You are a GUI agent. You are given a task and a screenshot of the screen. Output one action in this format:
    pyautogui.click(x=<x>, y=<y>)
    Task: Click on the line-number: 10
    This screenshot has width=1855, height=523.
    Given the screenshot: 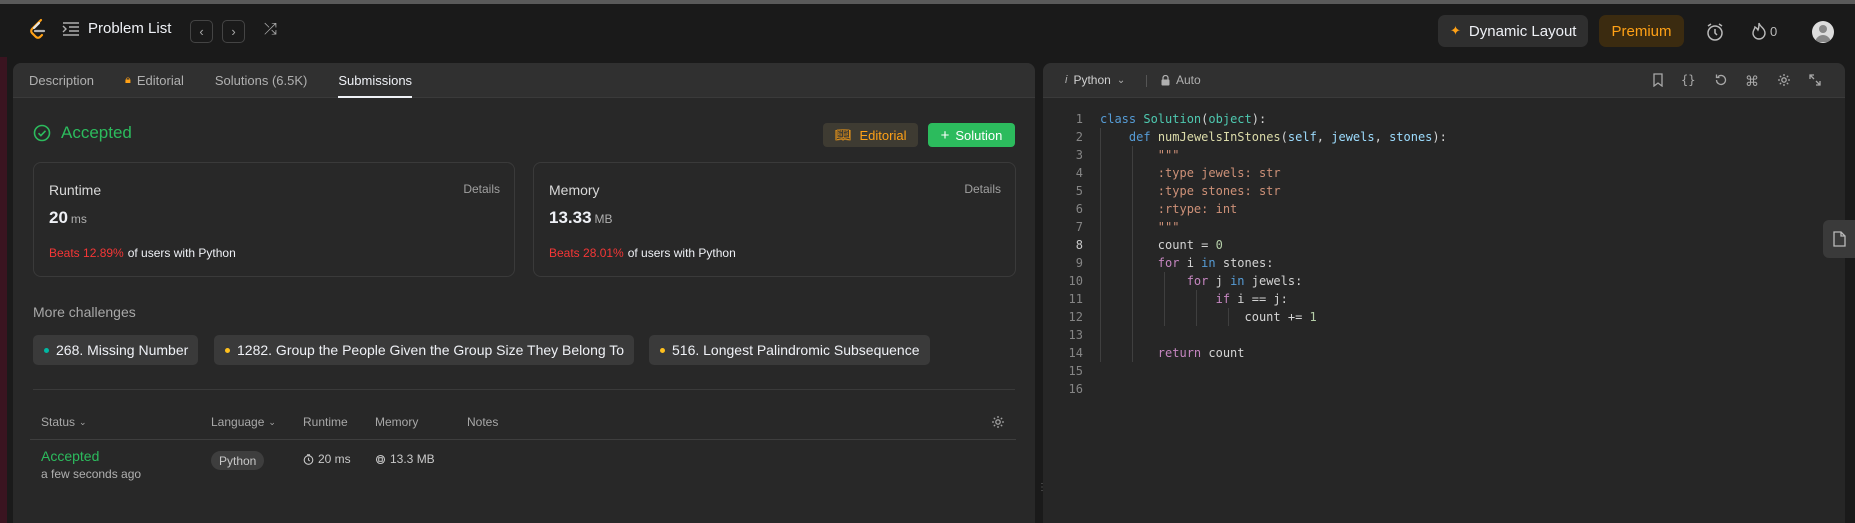 What is the action you would take?
    pyautogui.click(x=1075, y=281)
    